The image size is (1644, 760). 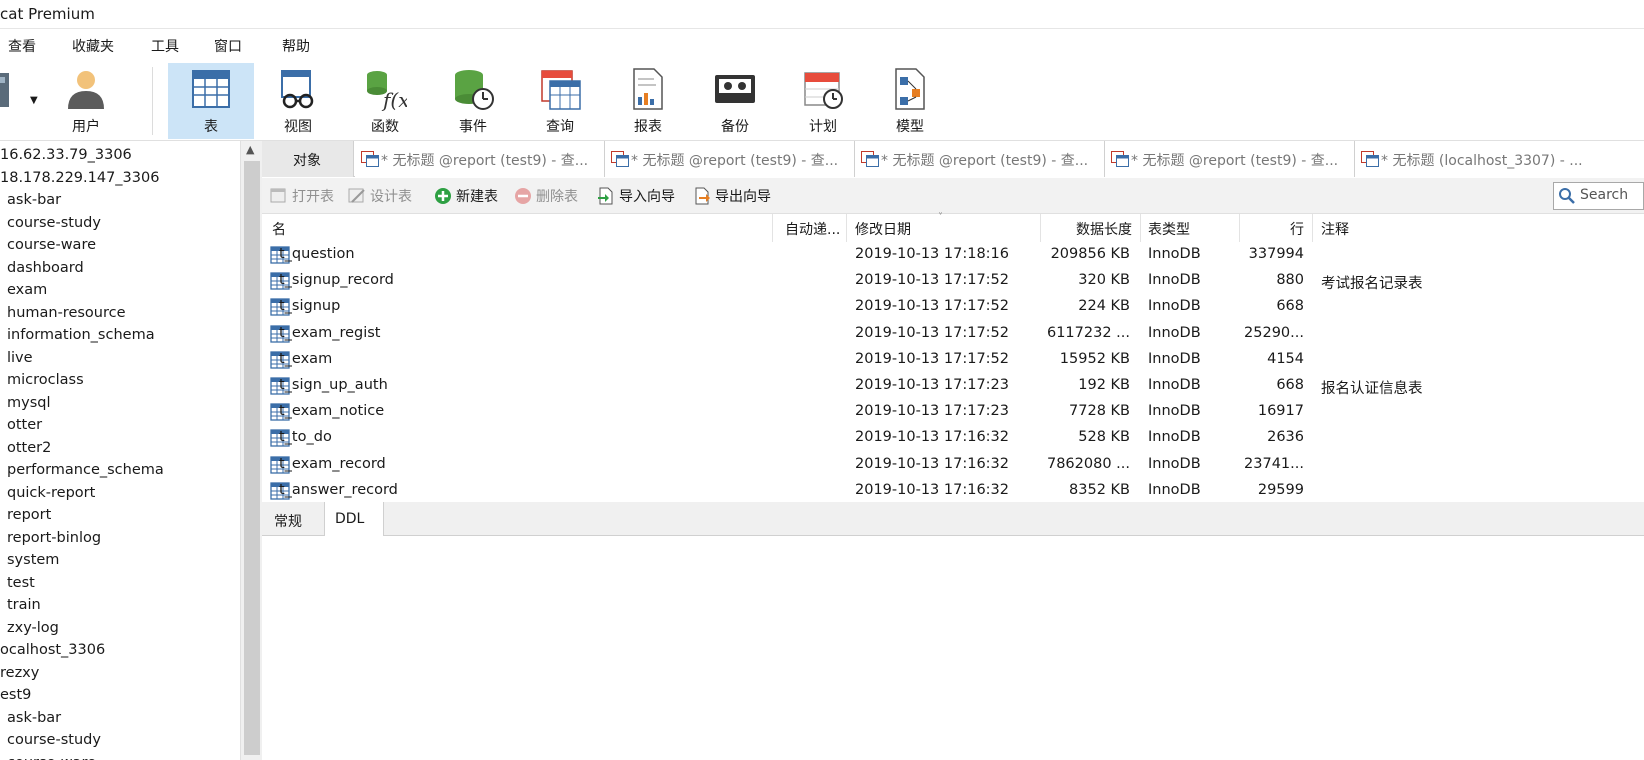 What do you see at coordinates (354, 519) in the screenshot?
I see `tab-ddl: DDL` at bounding box center [354, 519].